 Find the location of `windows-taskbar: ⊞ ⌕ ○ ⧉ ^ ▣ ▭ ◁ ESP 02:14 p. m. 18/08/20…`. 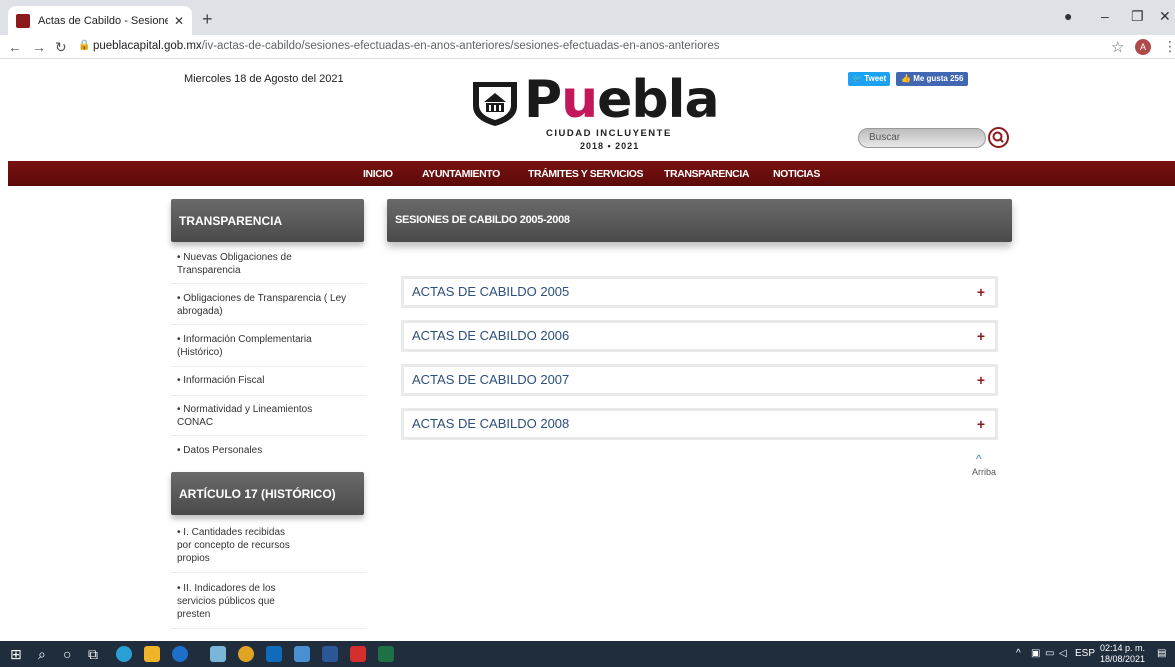

windows-taskbar: ⊞ ⌕ ○ ⧉ ^ ▣ ▭ ◁ ESP 02:14 p. m. 18/08/20… is located at coordinates (587, 654).